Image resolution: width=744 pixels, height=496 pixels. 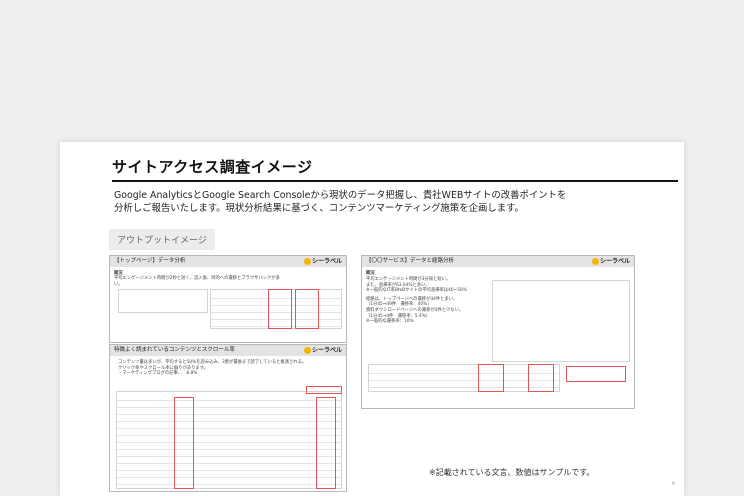 I want to click on data-table, so click(x=229, y=440).